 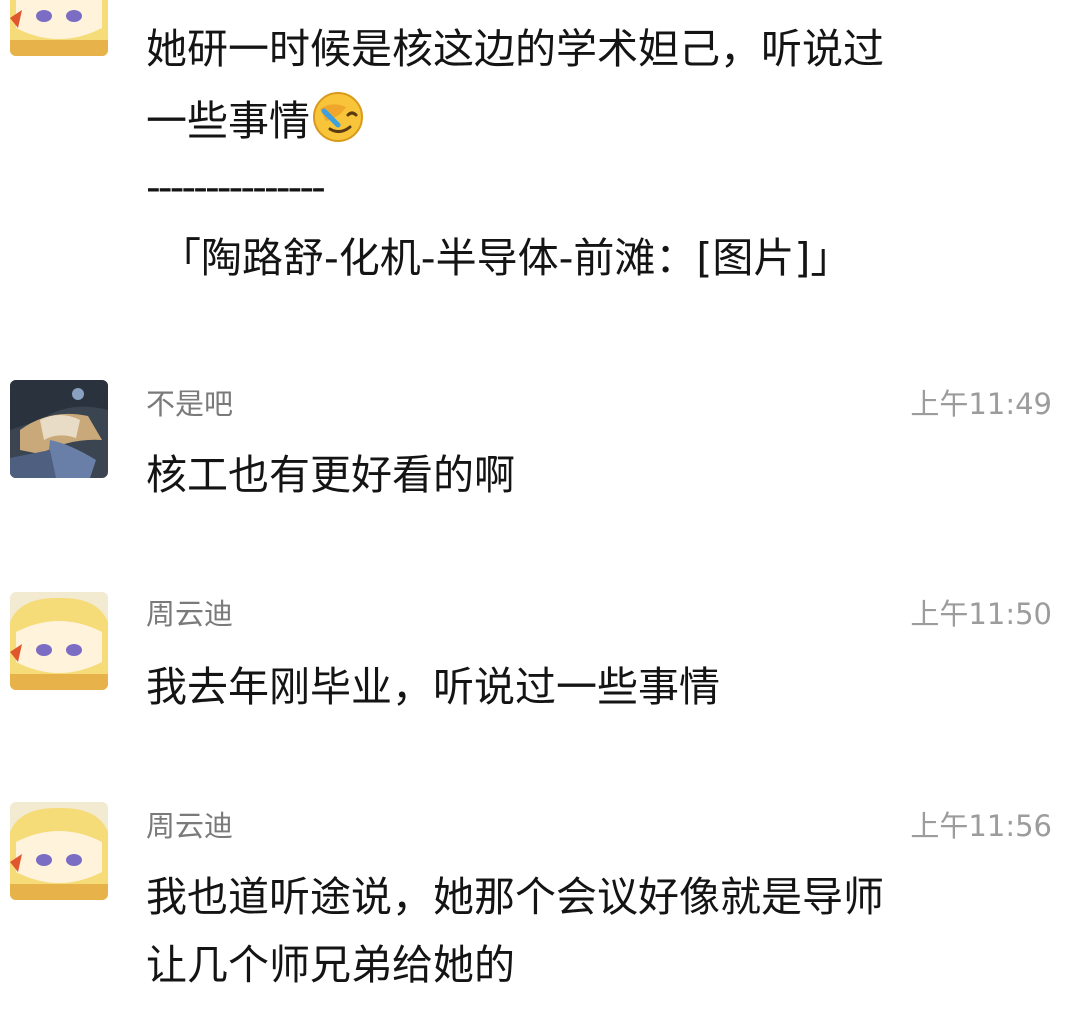 I want to click on message-text: 让几个师兄弟给她的, so click(x=330, y=965).